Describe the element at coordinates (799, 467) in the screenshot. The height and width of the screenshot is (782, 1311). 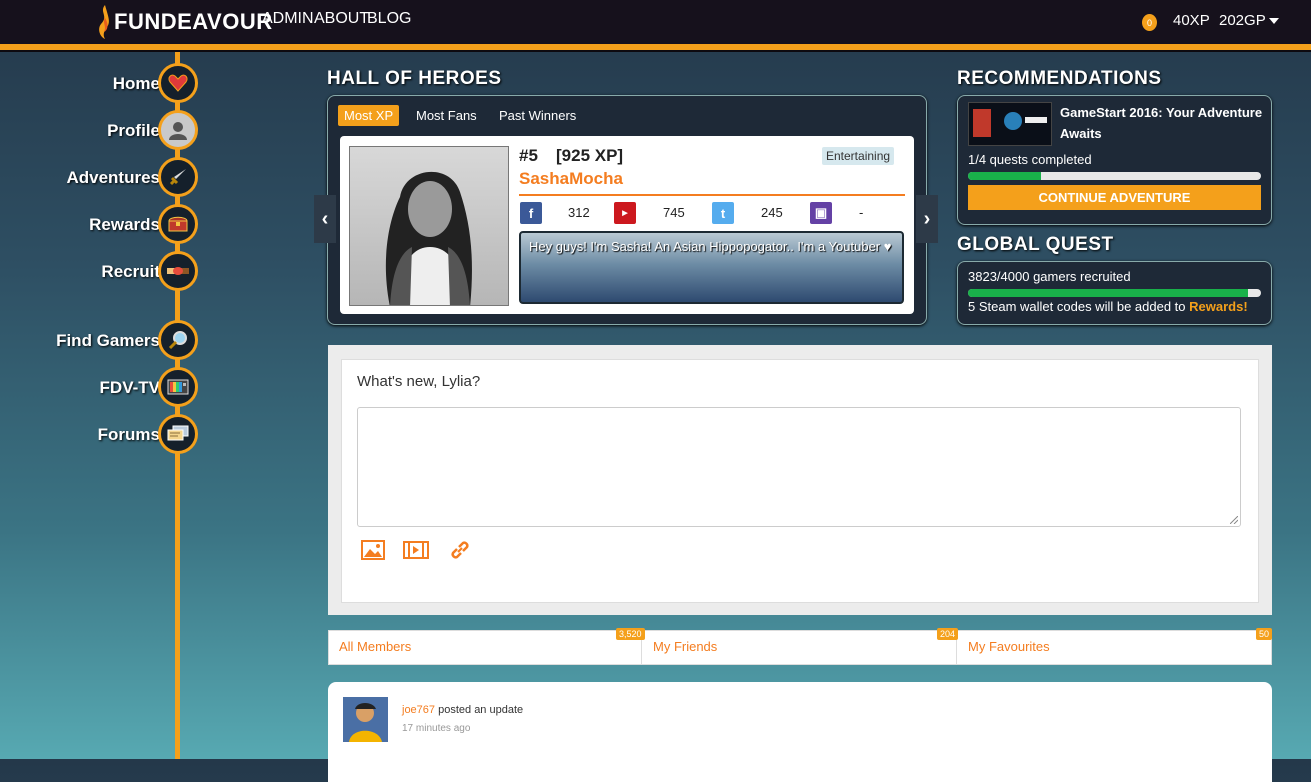
I see `post-textarea` at that location.